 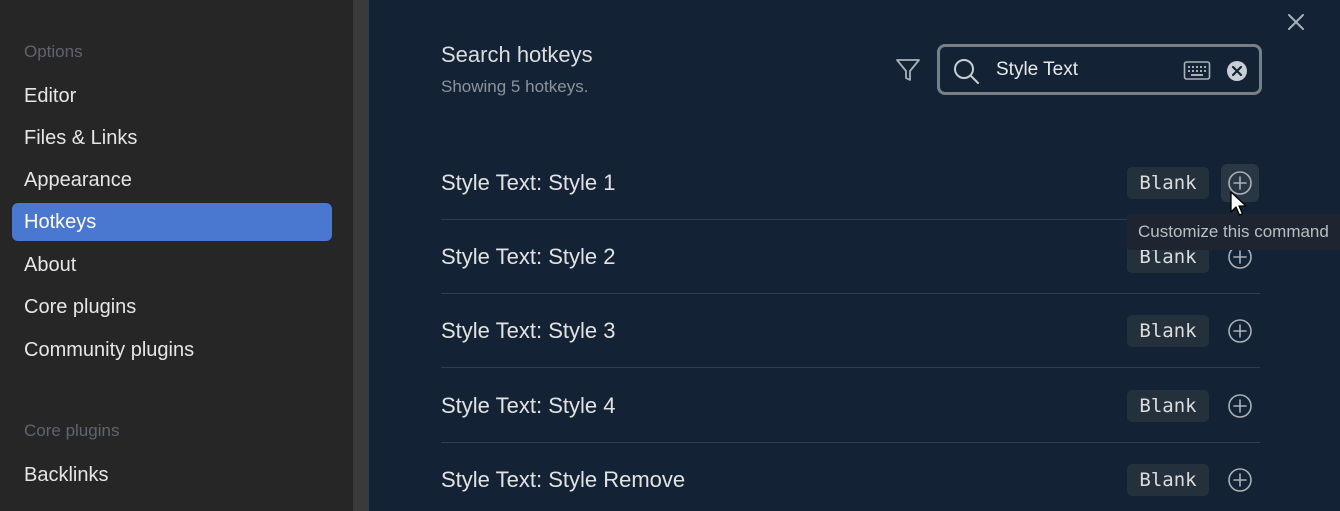 What do you see at coordinates (361, 255) in the screenshot?
I see `sidebar-divider` at bounding box center [361, 255].